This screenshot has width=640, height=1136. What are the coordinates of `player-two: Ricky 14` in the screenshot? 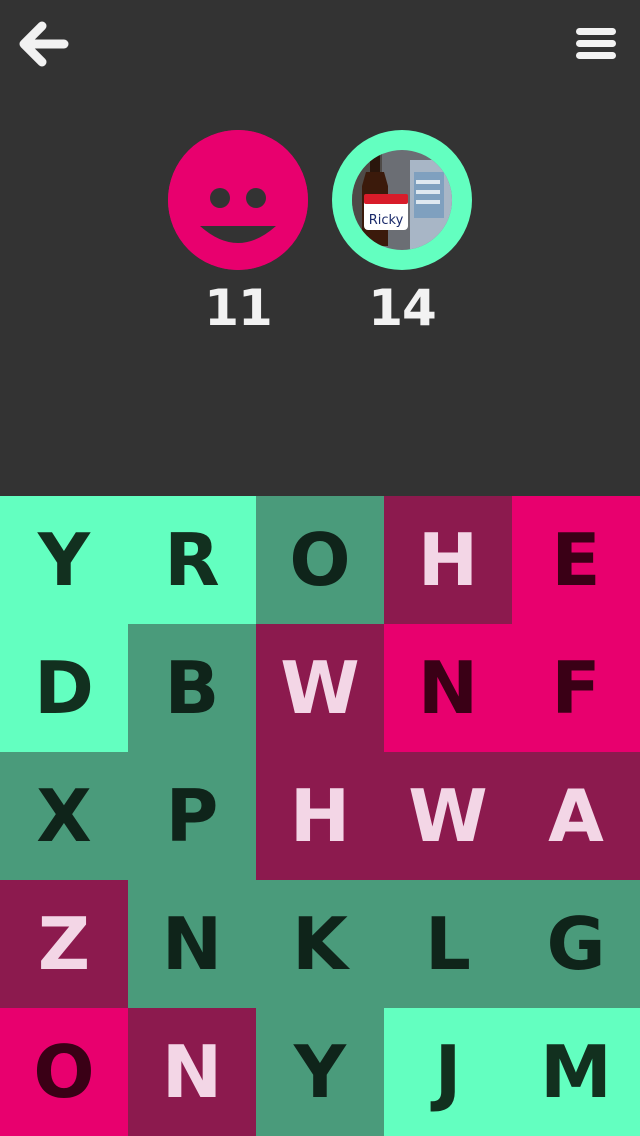 It's located at (402, 234).